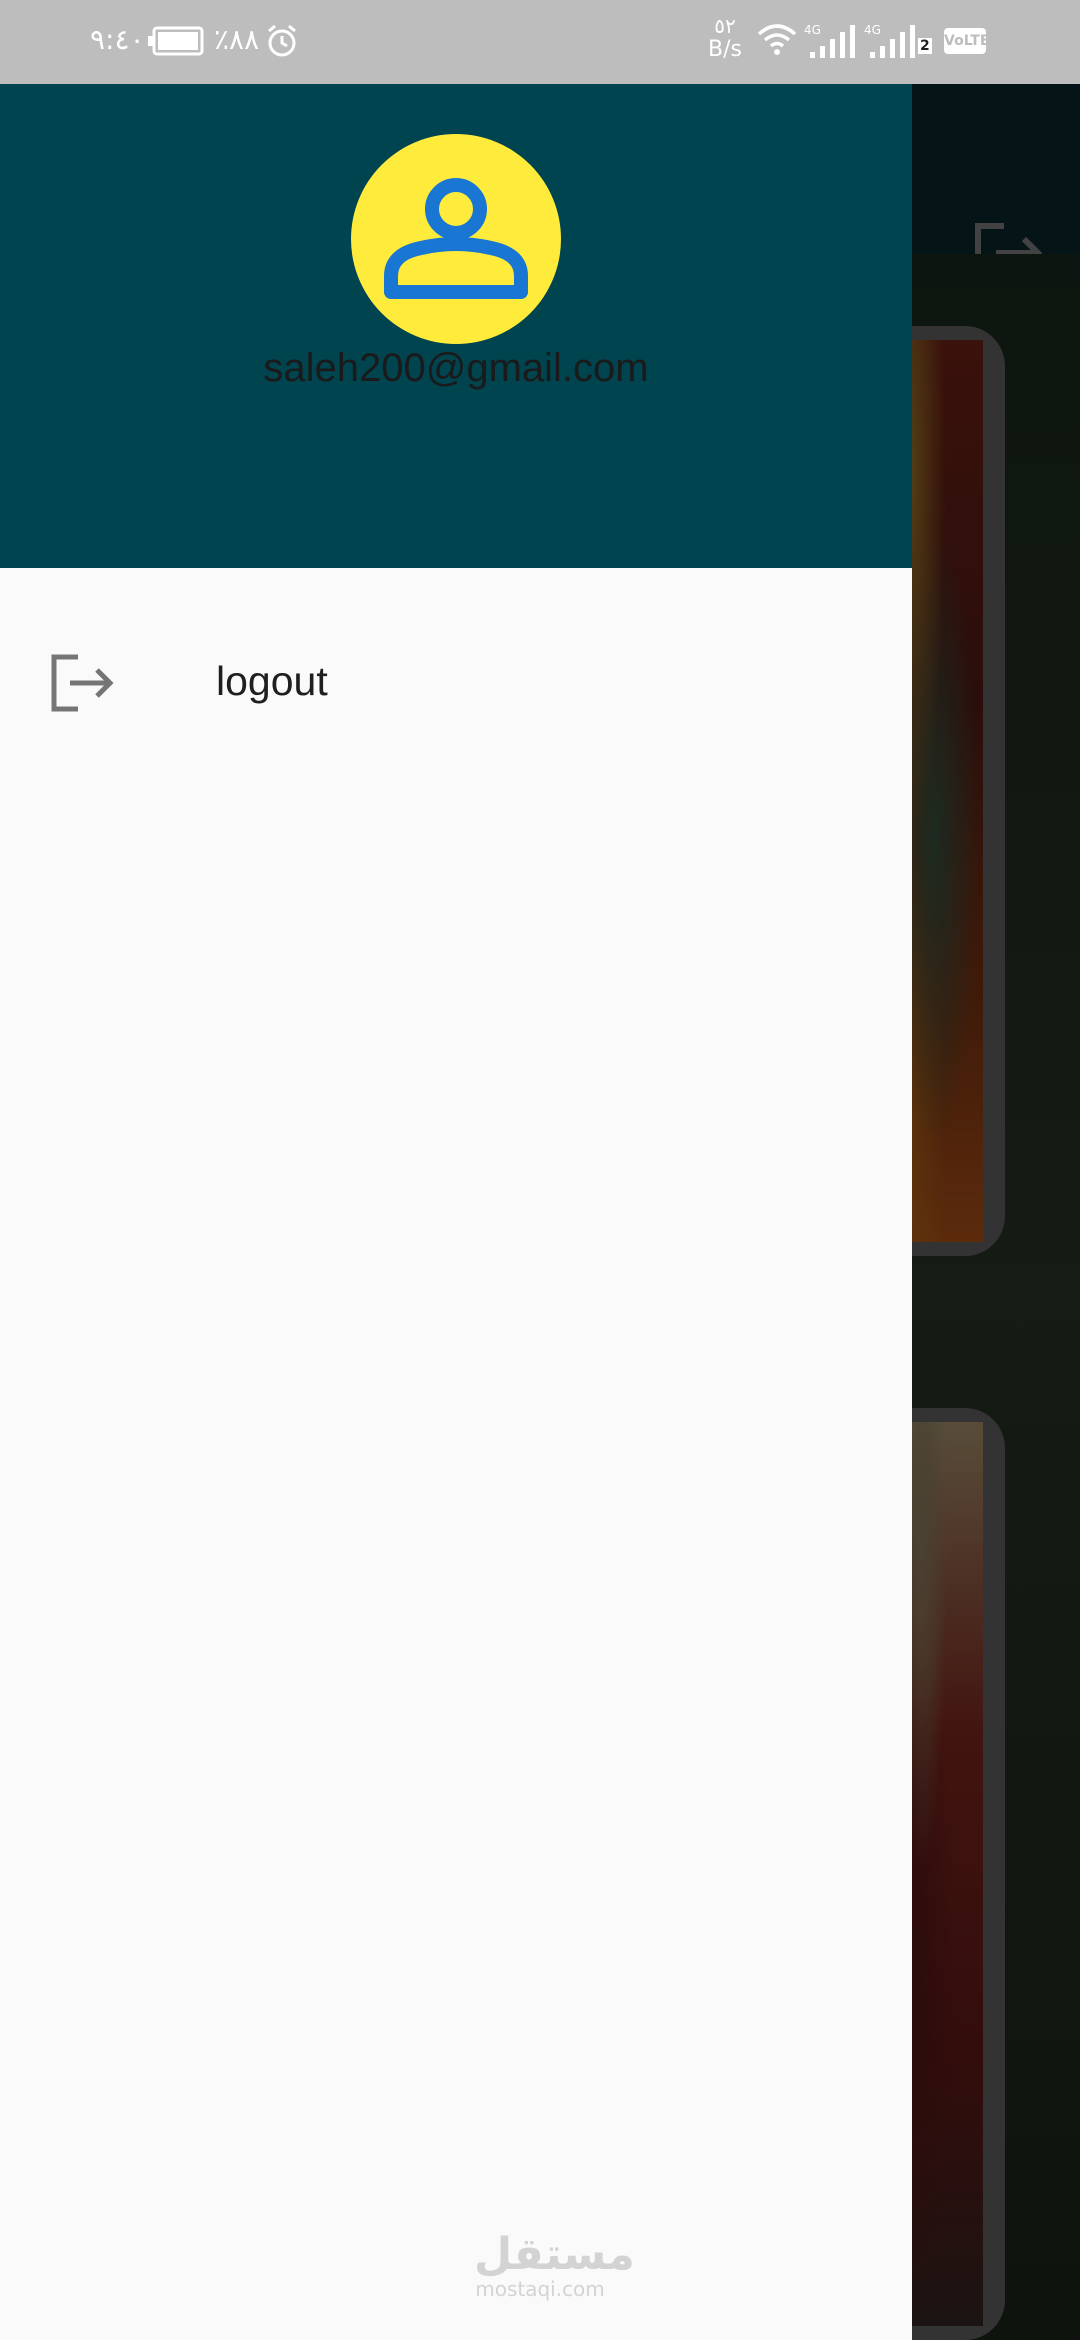 The image size is (1080, 2340). What do you see at coordinates (540, 42) in the screenshot?
I see `status-bar: ٩:٤٠ ٪٨٨ ٥٢ B/s 4G 4G 2 VoLTE` at bounding box center [540, 42].